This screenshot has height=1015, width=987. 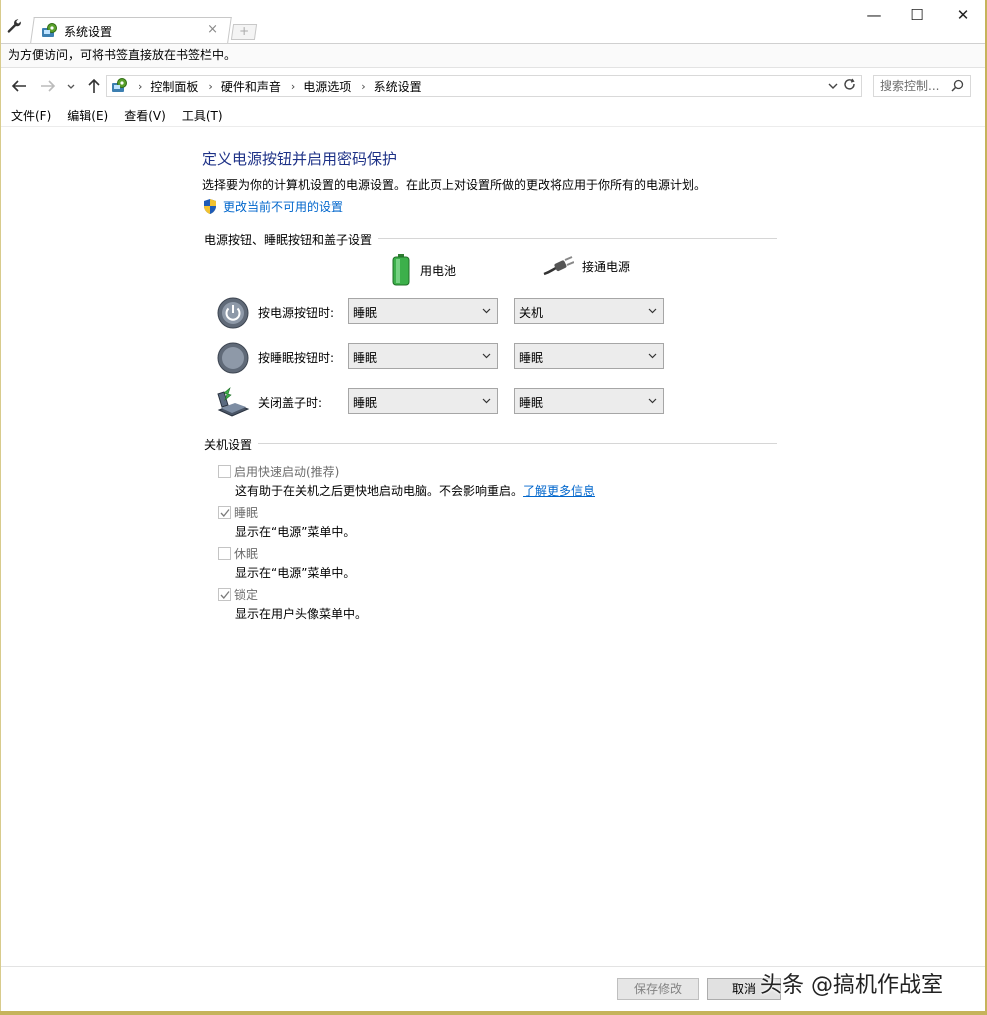 I want to click on address-toolbar: › 控制面板 › 硬件和声音 › 电源选项 › 系统设置, so click(x=493, y=86).